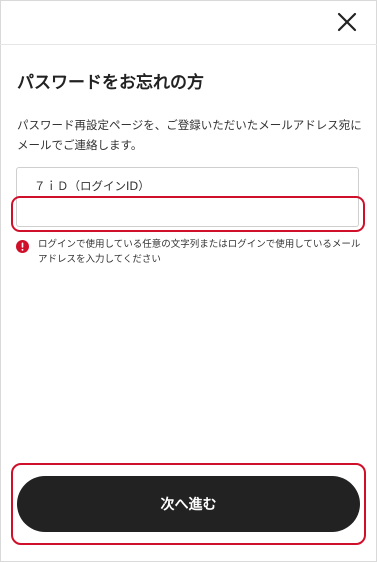 This screenshot has height=562, width=377. Describe the element at coordinates (110, 83) in the screenshot. I see `page-title: パスワードをお忘れの方` at that location.